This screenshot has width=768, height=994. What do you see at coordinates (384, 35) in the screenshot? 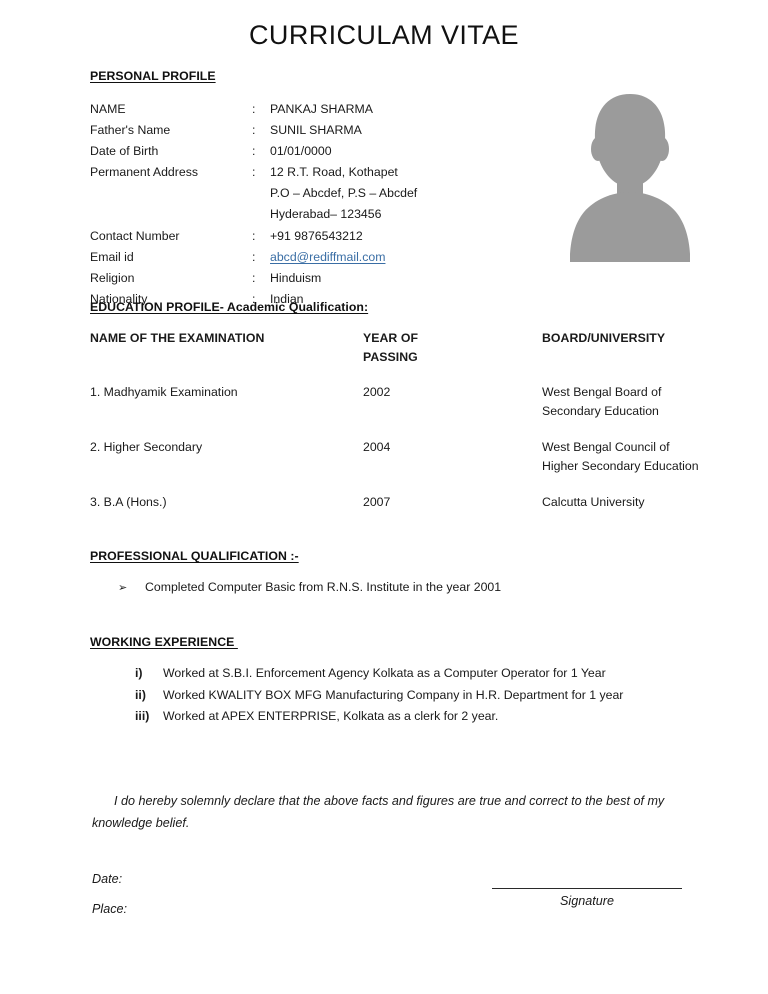
I see `page-title: CURRICULAM VITAE` at bounding box center [384, 35].